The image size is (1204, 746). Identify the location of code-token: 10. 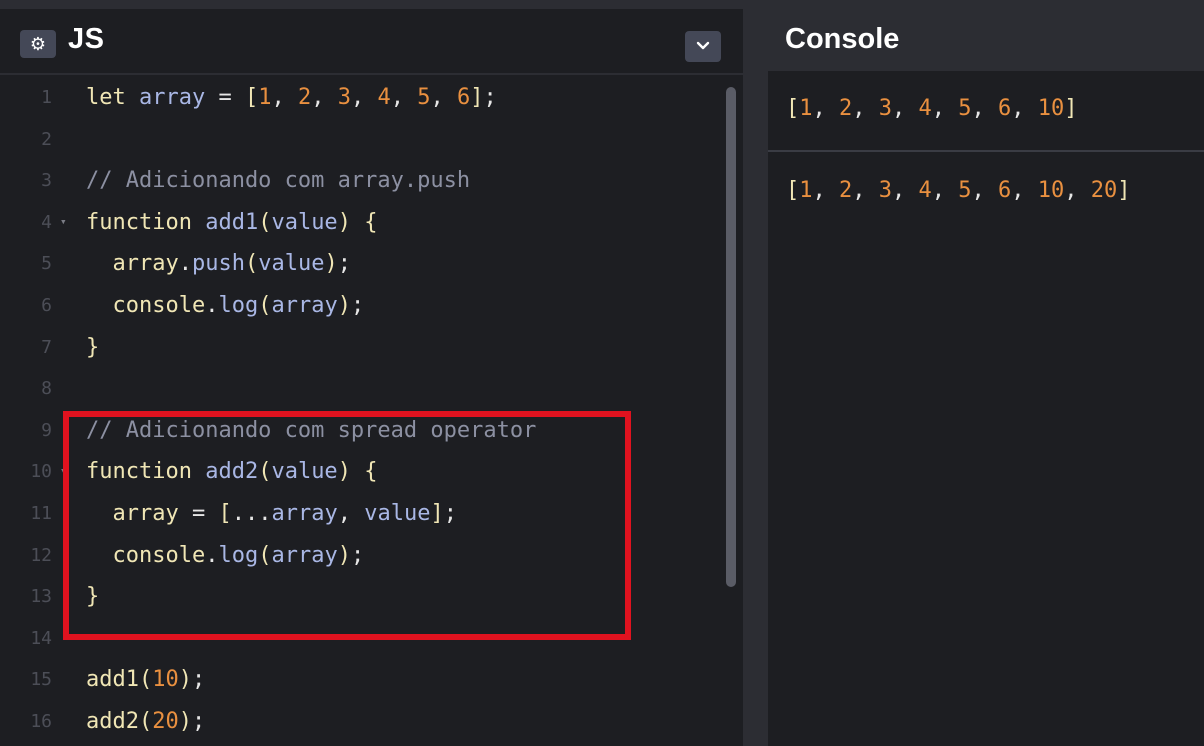
(165, 680).